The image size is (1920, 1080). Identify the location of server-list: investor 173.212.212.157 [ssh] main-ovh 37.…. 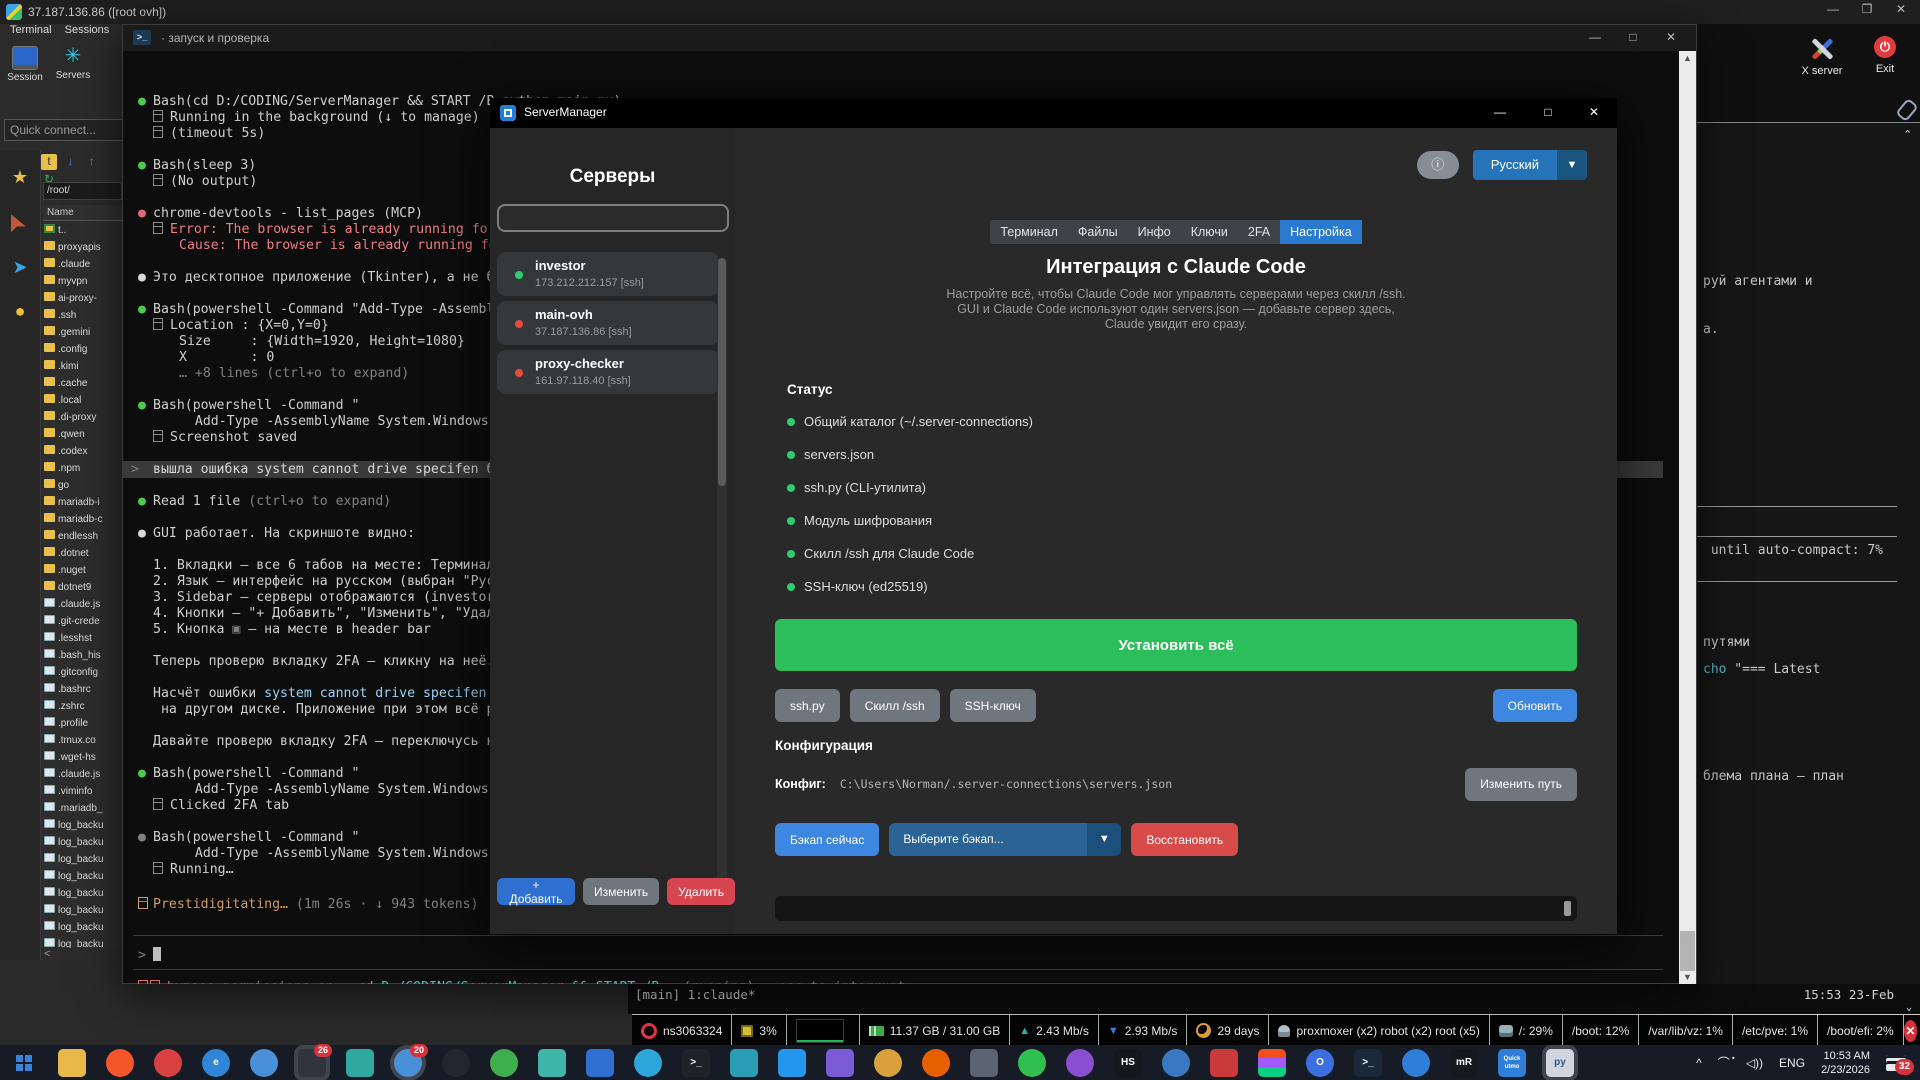
(608, 323).